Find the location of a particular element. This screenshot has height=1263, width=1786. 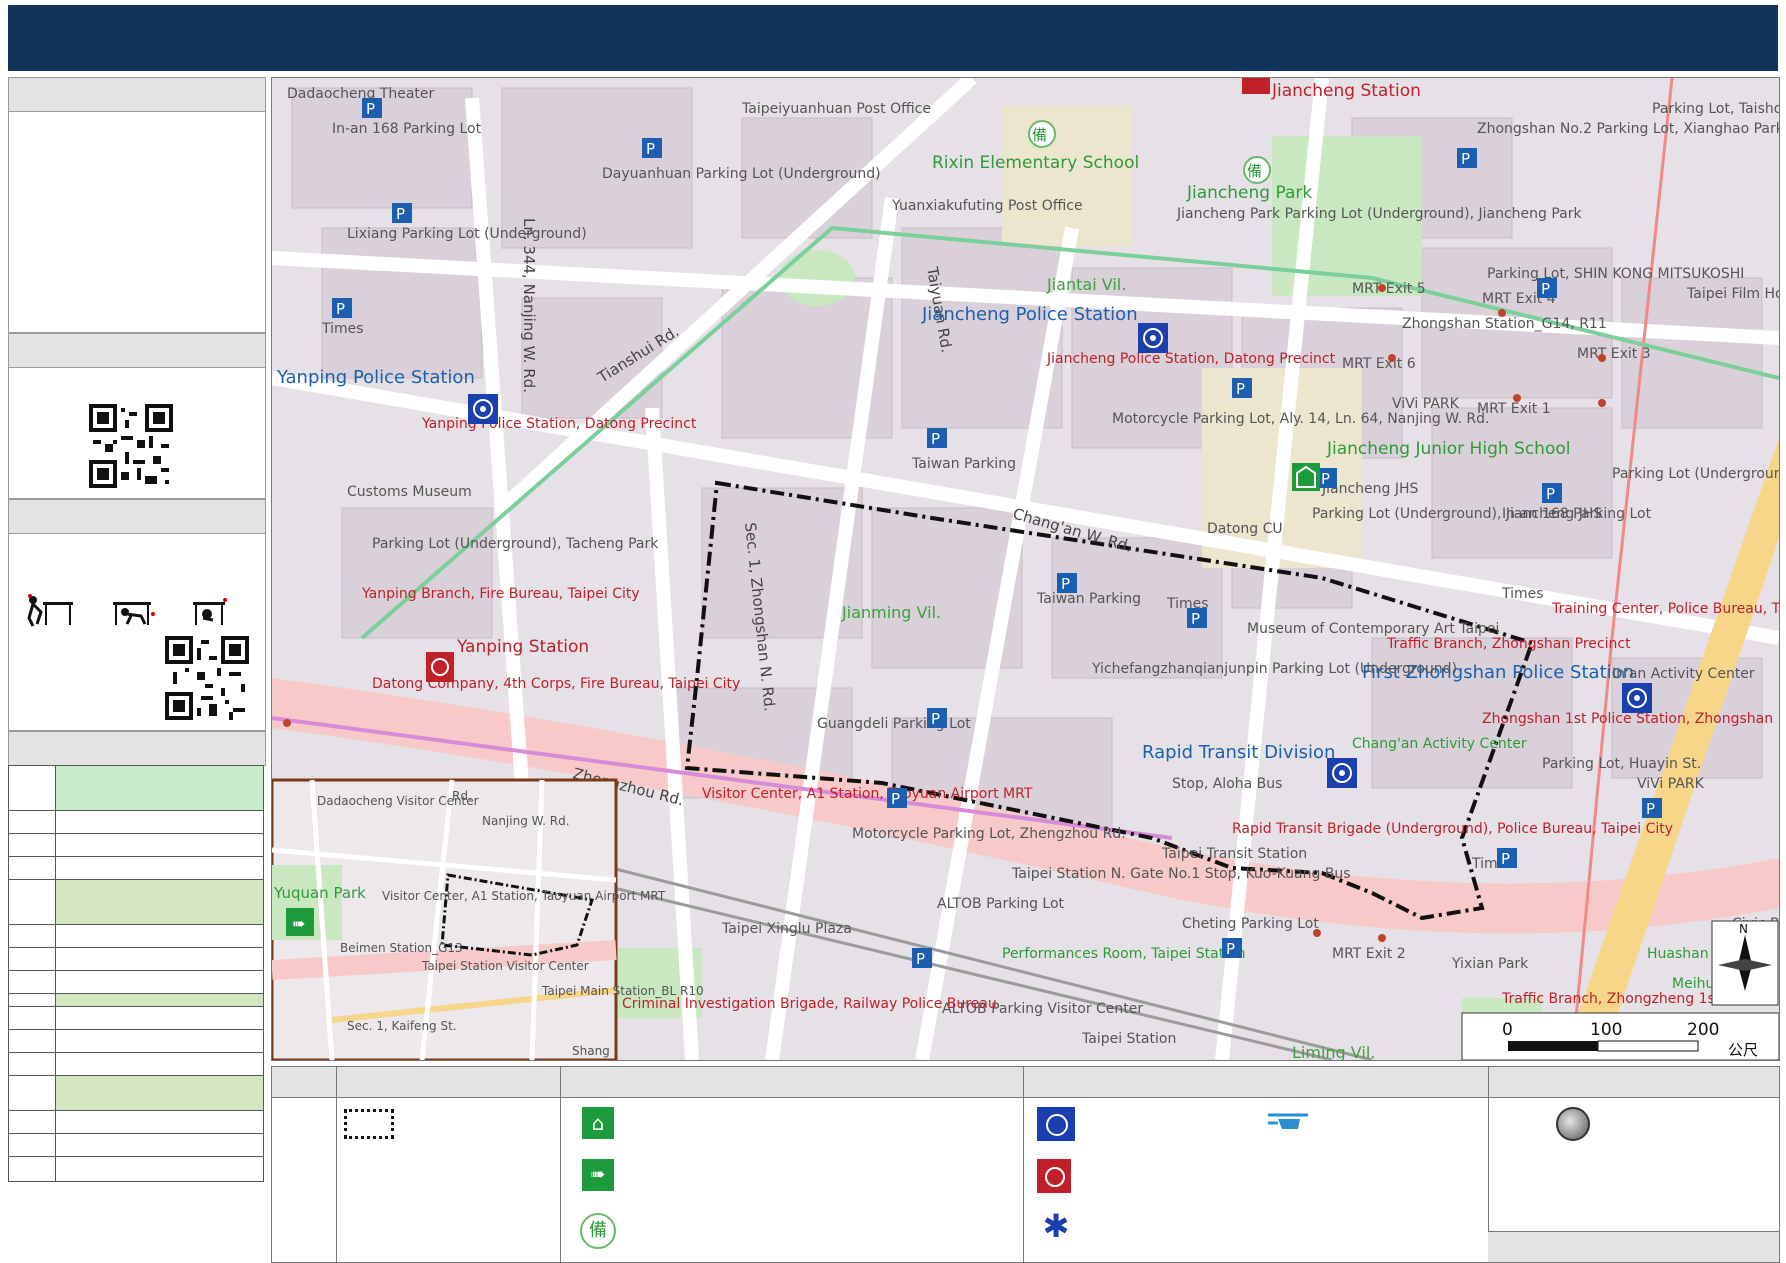

poi-label: Parking Lot (Underground), Tacheng Park is located at coordinates (515, 544).